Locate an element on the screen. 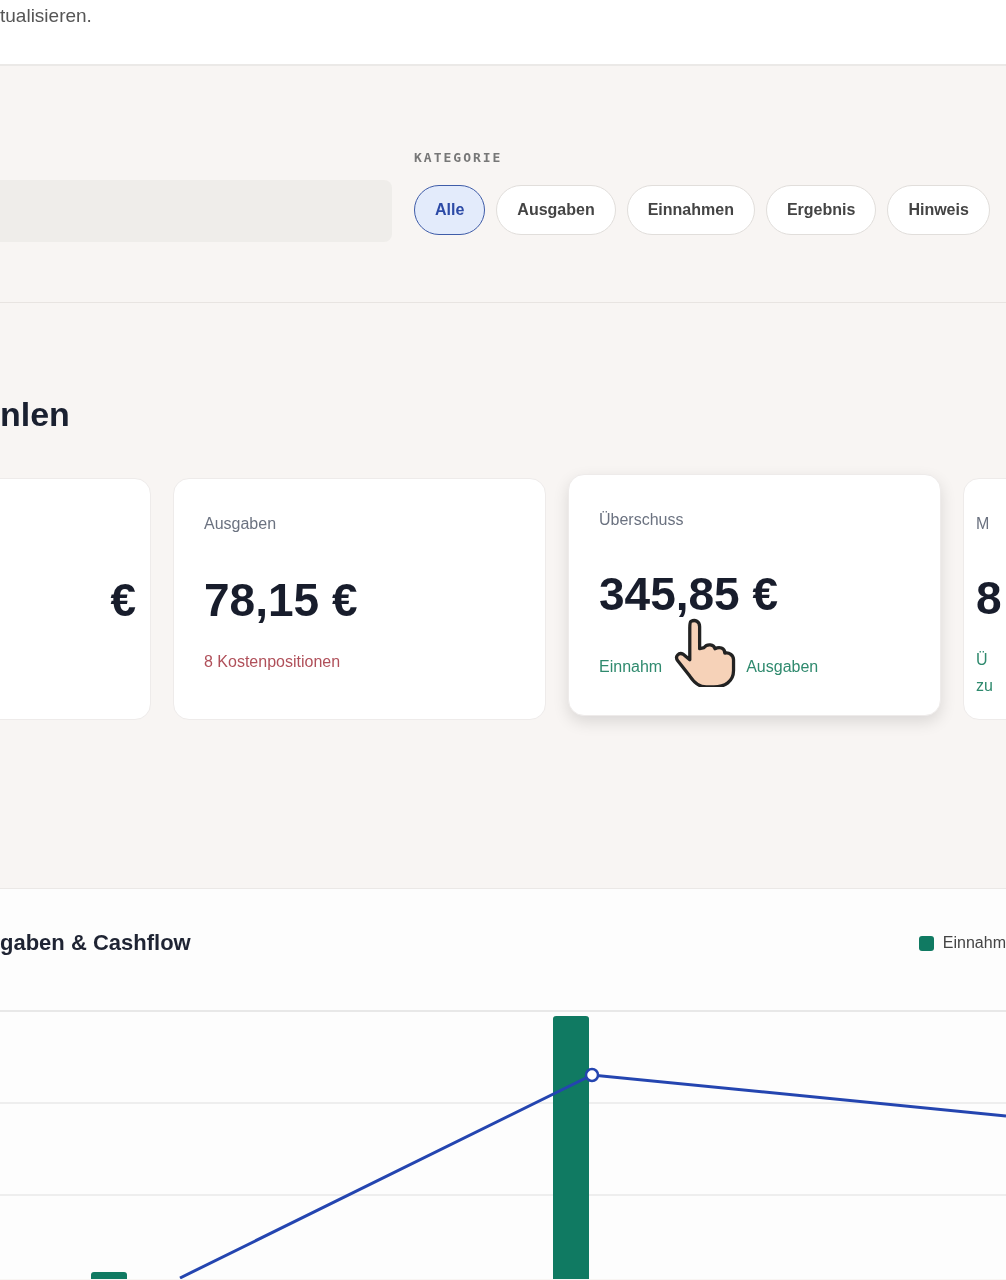  stat-note: Einnahm is located at coordinates (631, 667).